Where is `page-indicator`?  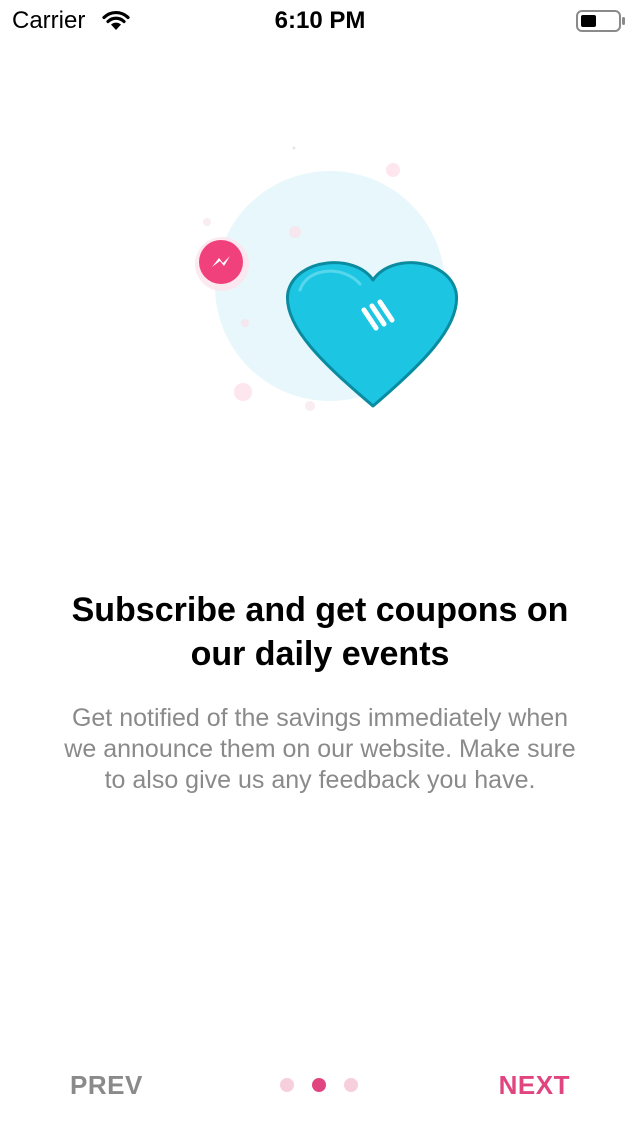 page-indicator is located at coordinates (320, 1086).